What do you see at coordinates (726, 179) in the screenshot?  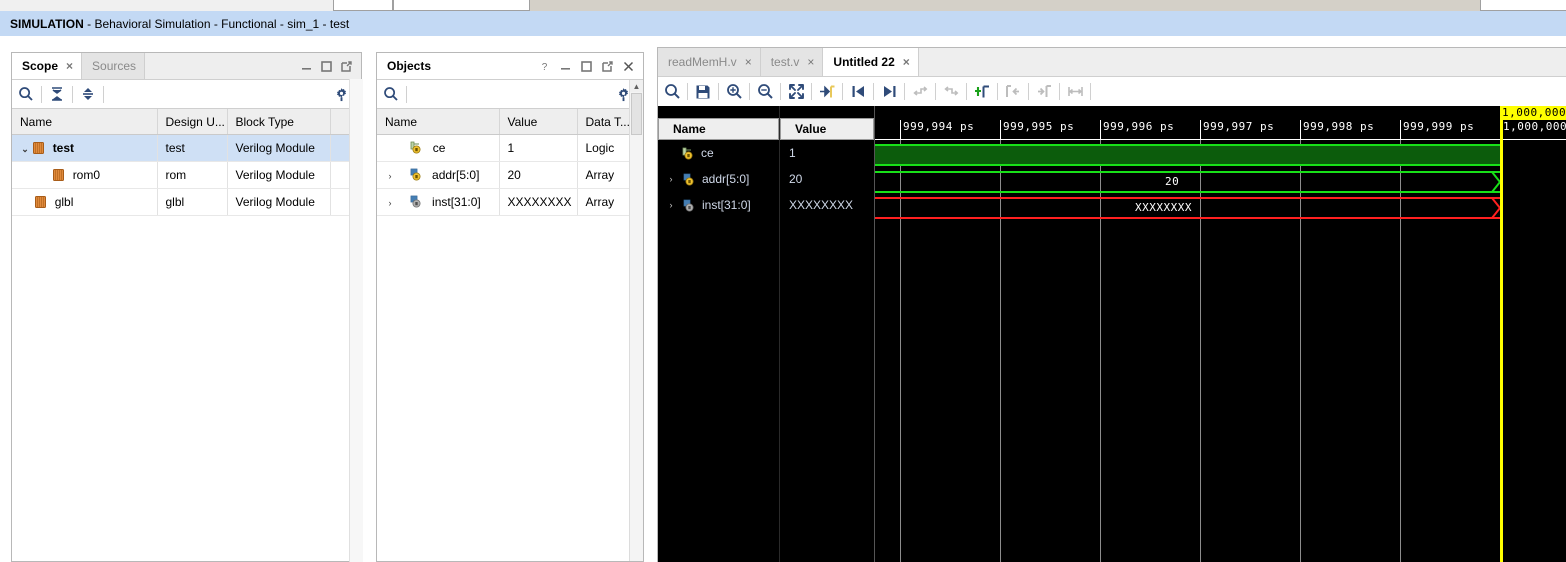 I see `waveform-signal-addr-label: addr[5:0]` at bounding box center [726, 179].